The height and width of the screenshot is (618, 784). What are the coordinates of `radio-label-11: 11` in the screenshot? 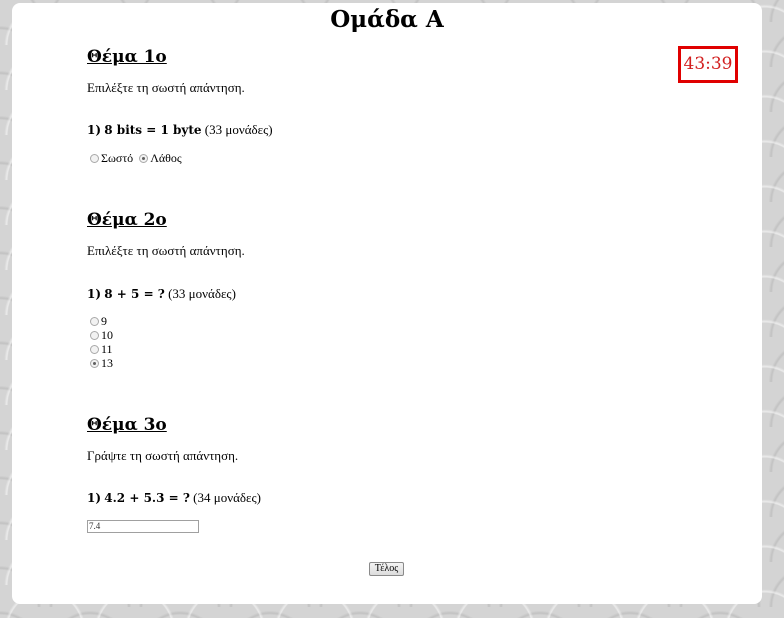 It's located at (107, 349).